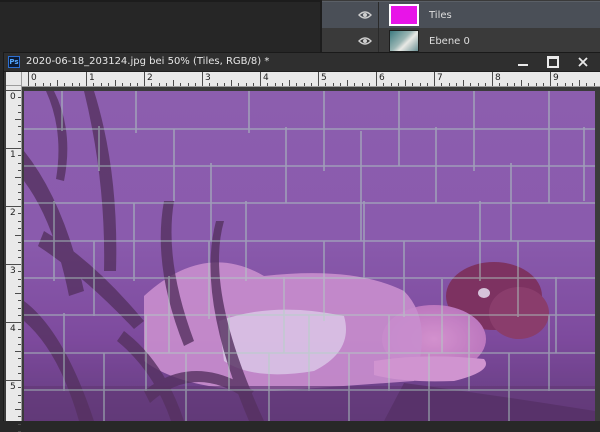 The height and width of the screenshot is (432, 600). What do you see at coordinates (382, 78) in the screenshot?
I see `ruler-label: 6` at bounding box center [382, 78].